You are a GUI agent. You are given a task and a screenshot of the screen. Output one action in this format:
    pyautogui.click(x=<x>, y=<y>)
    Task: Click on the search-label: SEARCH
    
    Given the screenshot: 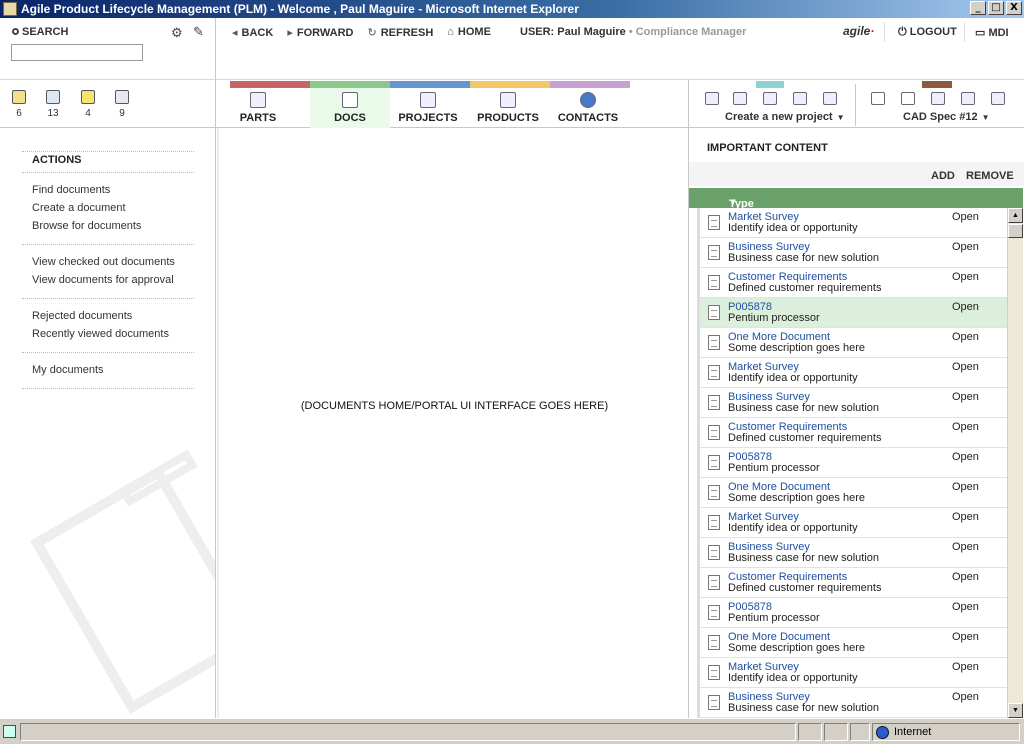 What is the action you would take?
    pyautogui.click(x=40, y=32)
    